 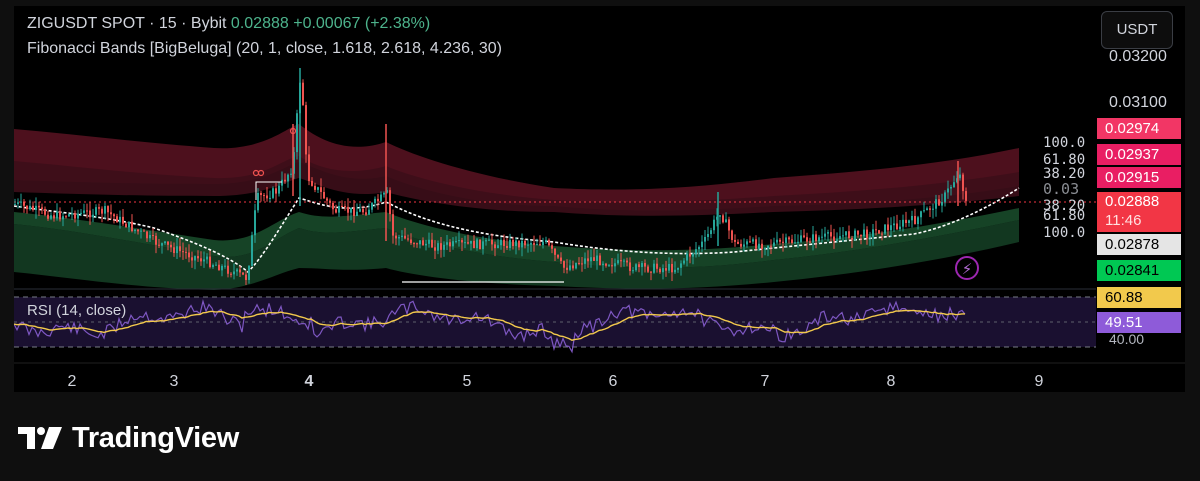 I want to click on last-price-label: 0.02888 11:46, so click(x=1139, y=212).